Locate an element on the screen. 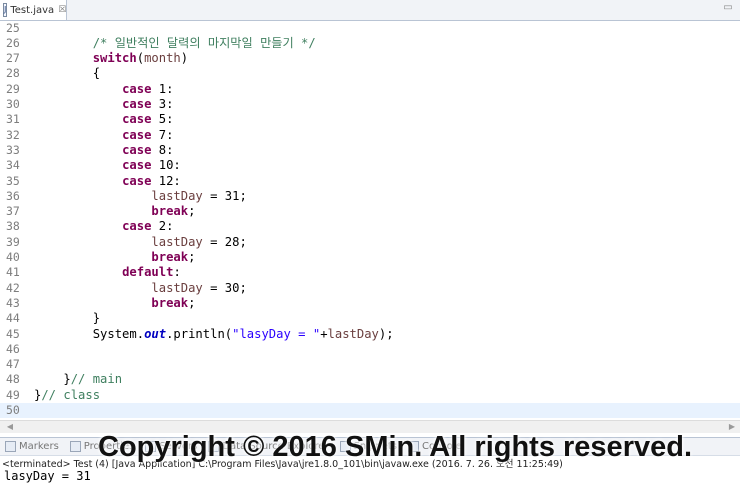  scroll-left-icon: ◀ is located at coordinates (10, 427).